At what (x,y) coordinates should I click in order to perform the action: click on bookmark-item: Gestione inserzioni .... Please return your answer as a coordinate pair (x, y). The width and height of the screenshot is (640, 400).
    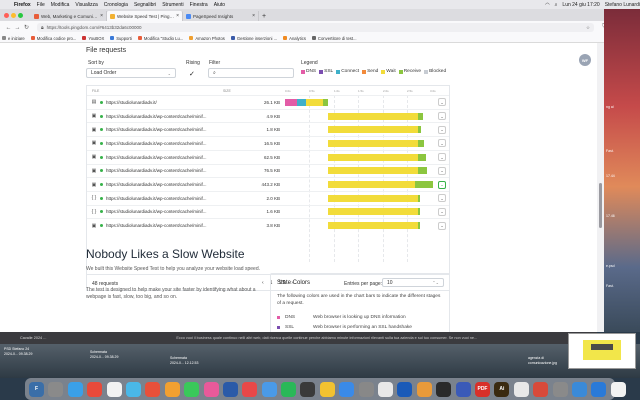
    Looking at the image, I should click on (253, 38).